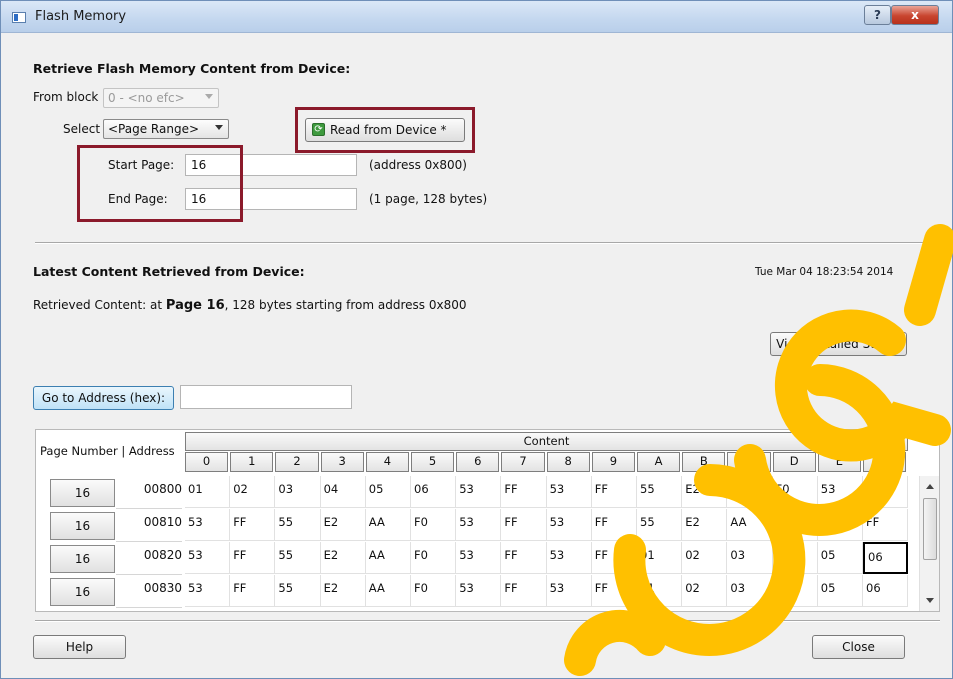  What do you see at coordinates (930, 600) in the screenshot?
I see `scroll-down-icon` at bounding box center [930, 600].